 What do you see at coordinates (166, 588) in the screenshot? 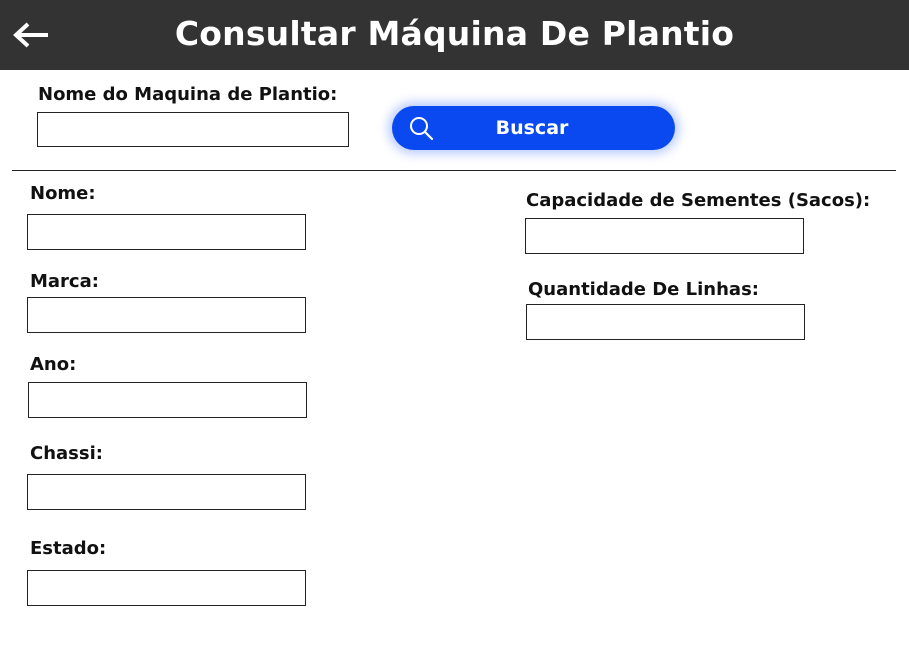
I see `estado-input` at bounding box center [166, 588].